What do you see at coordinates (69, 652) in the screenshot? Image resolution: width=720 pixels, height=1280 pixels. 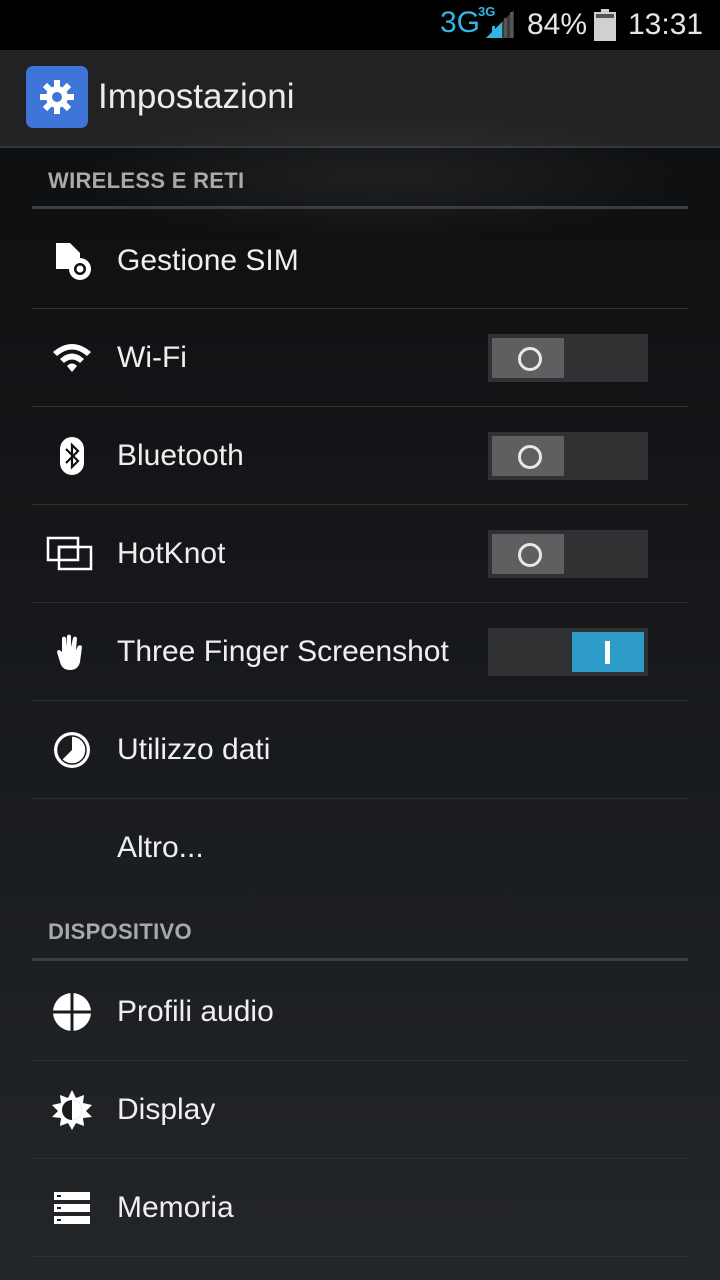 I see `three-finger-hand-icon` at bounding box center [69, 652].